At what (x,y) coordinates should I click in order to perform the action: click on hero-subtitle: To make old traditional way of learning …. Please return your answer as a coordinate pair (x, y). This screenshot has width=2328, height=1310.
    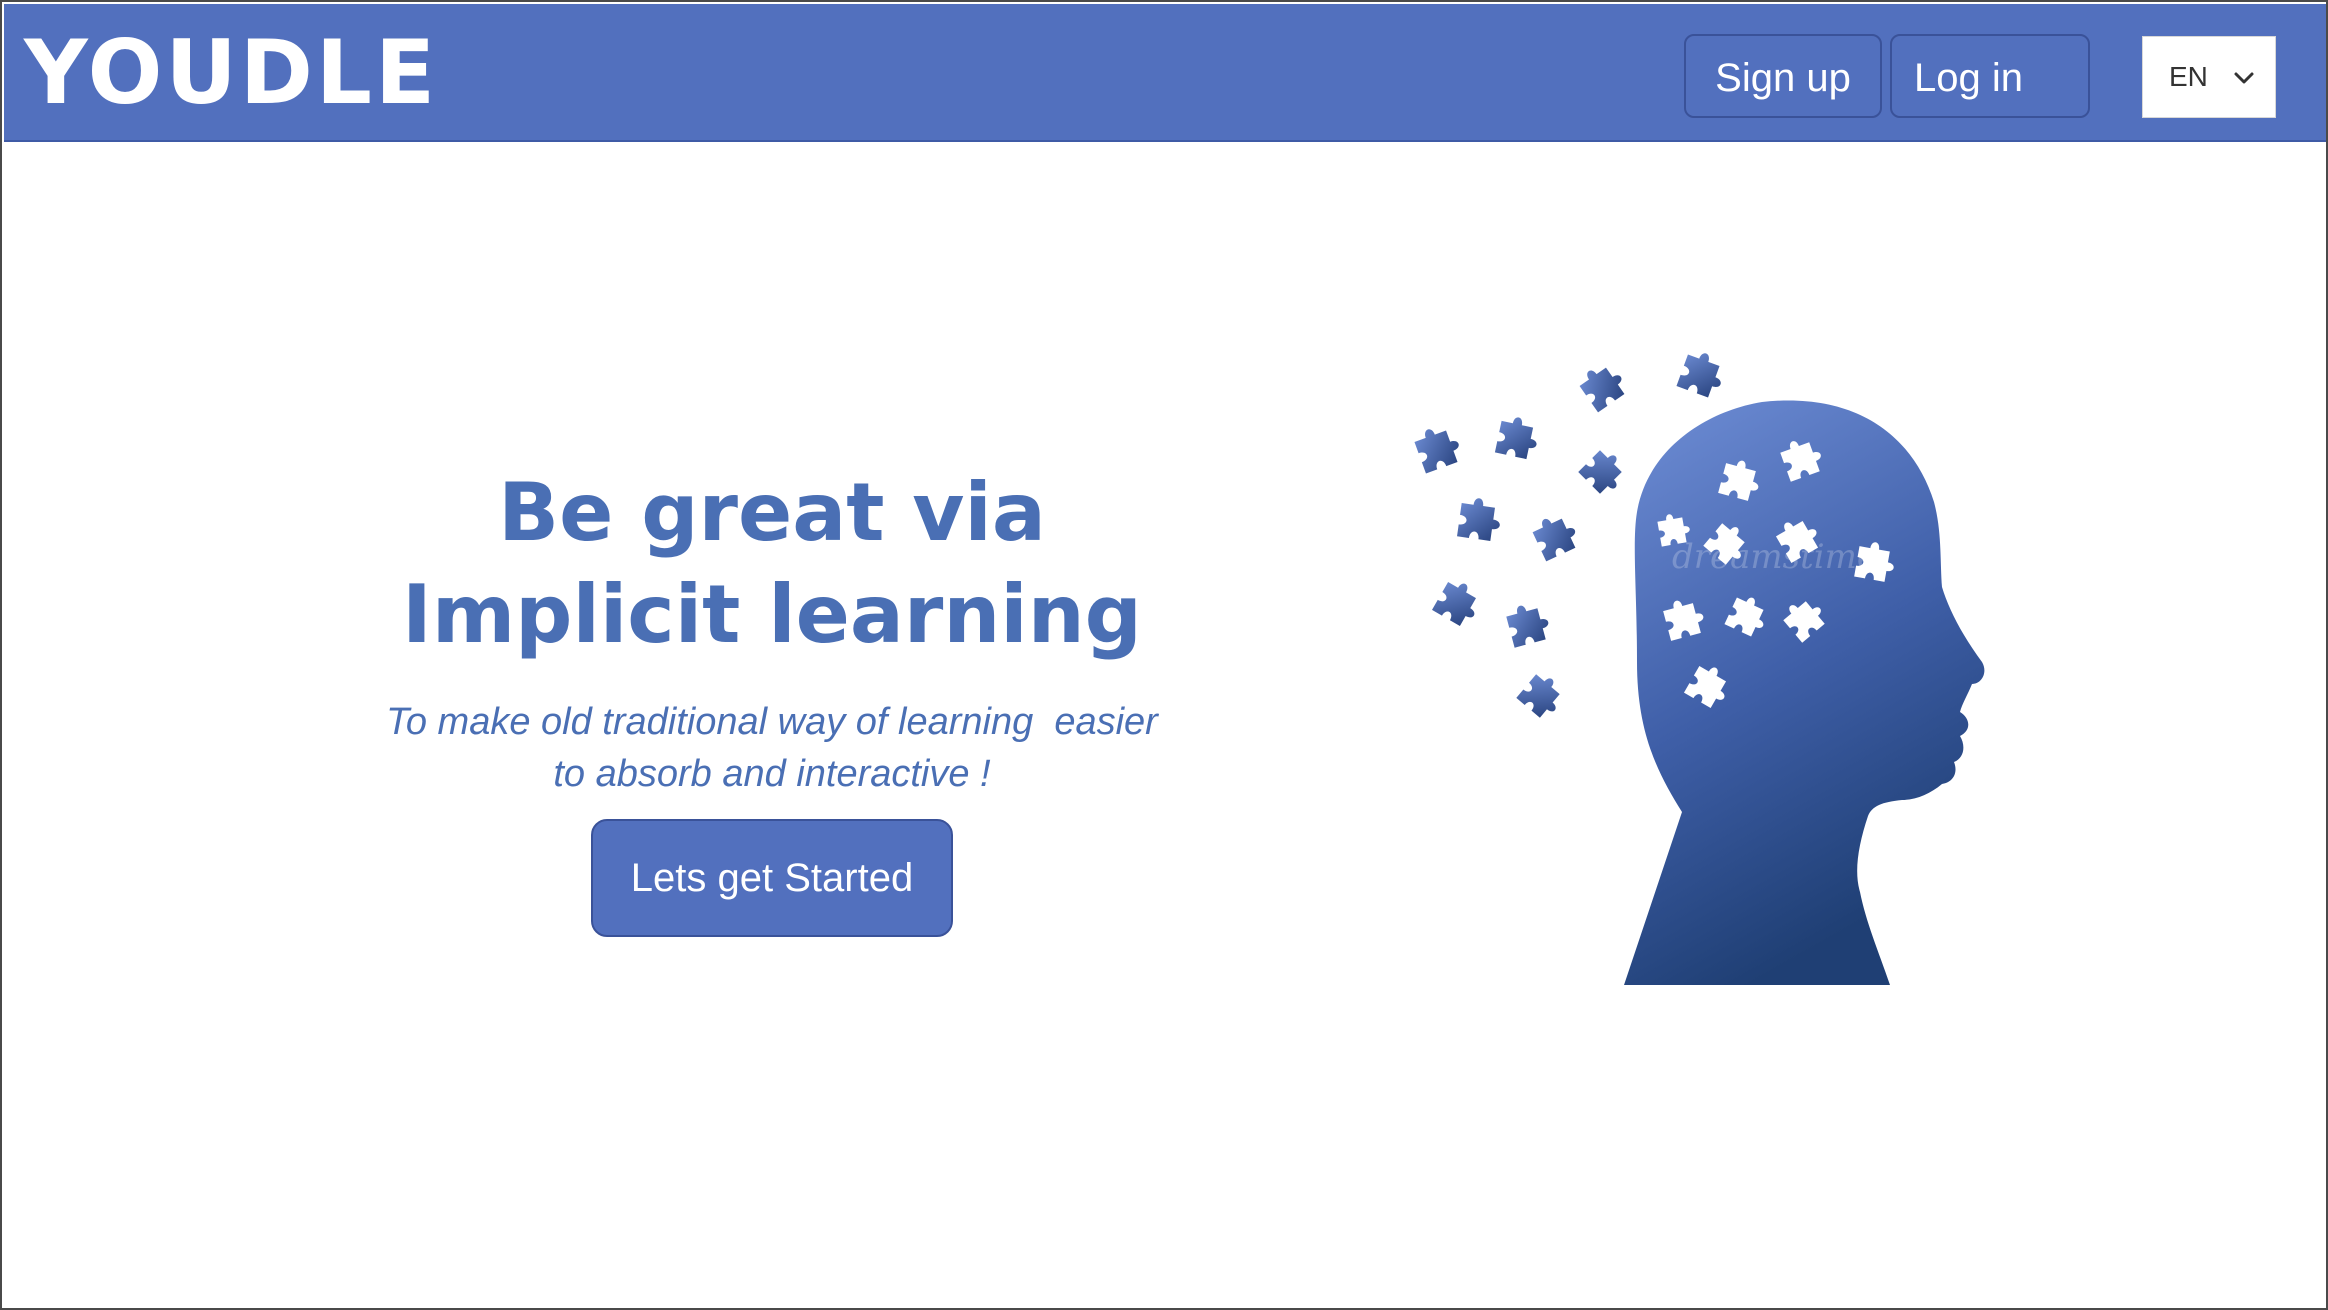
    Looking at the image, I should click on (772, 748).